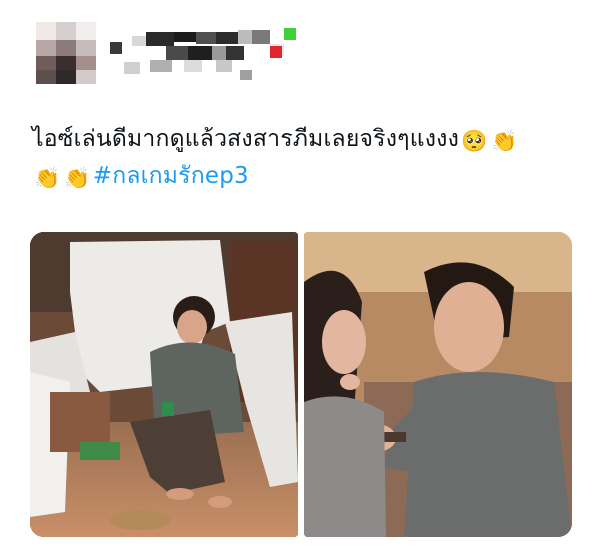 This screenshot has width=600, height=557. I want to click on tweet-text-line-2: 👏 👏#กลเกมรักep3, so click(302, 177).